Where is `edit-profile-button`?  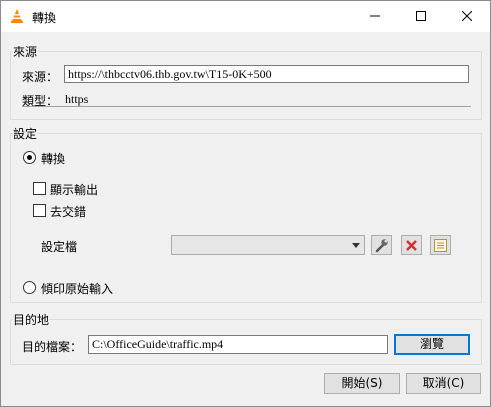 edit-profile-button is located at coordinates (381, 245).